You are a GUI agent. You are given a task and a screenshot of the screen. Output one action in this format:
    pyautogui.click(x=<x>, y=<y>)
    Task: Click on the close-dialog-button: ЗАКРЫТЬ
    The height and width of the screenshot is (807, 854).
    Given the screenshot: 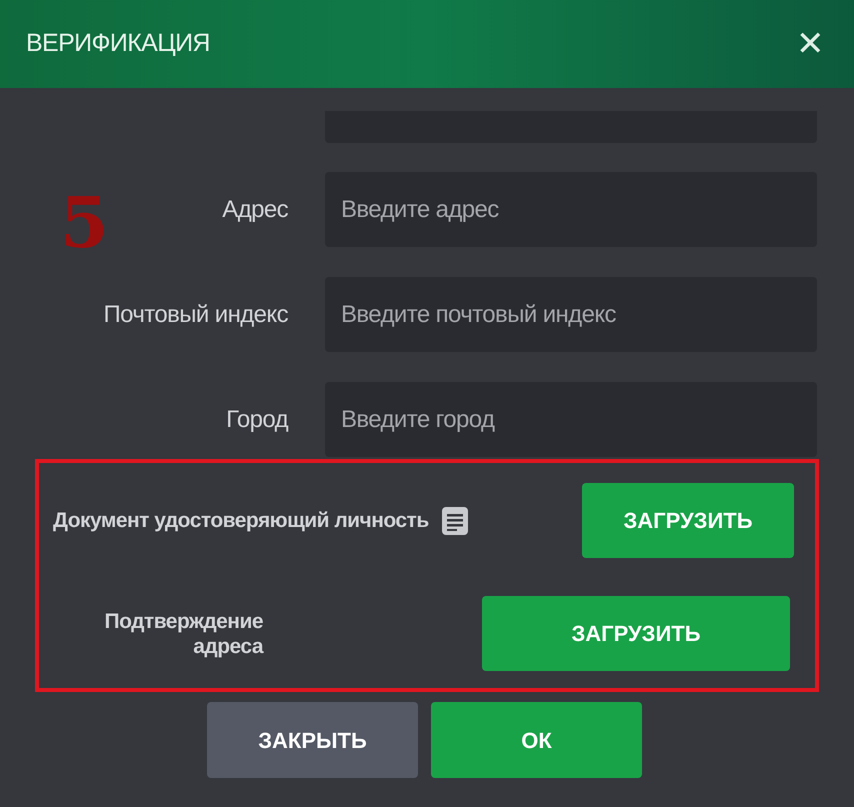 What is the action you would take?
    pyautogui.click(x=312, y=740)
    